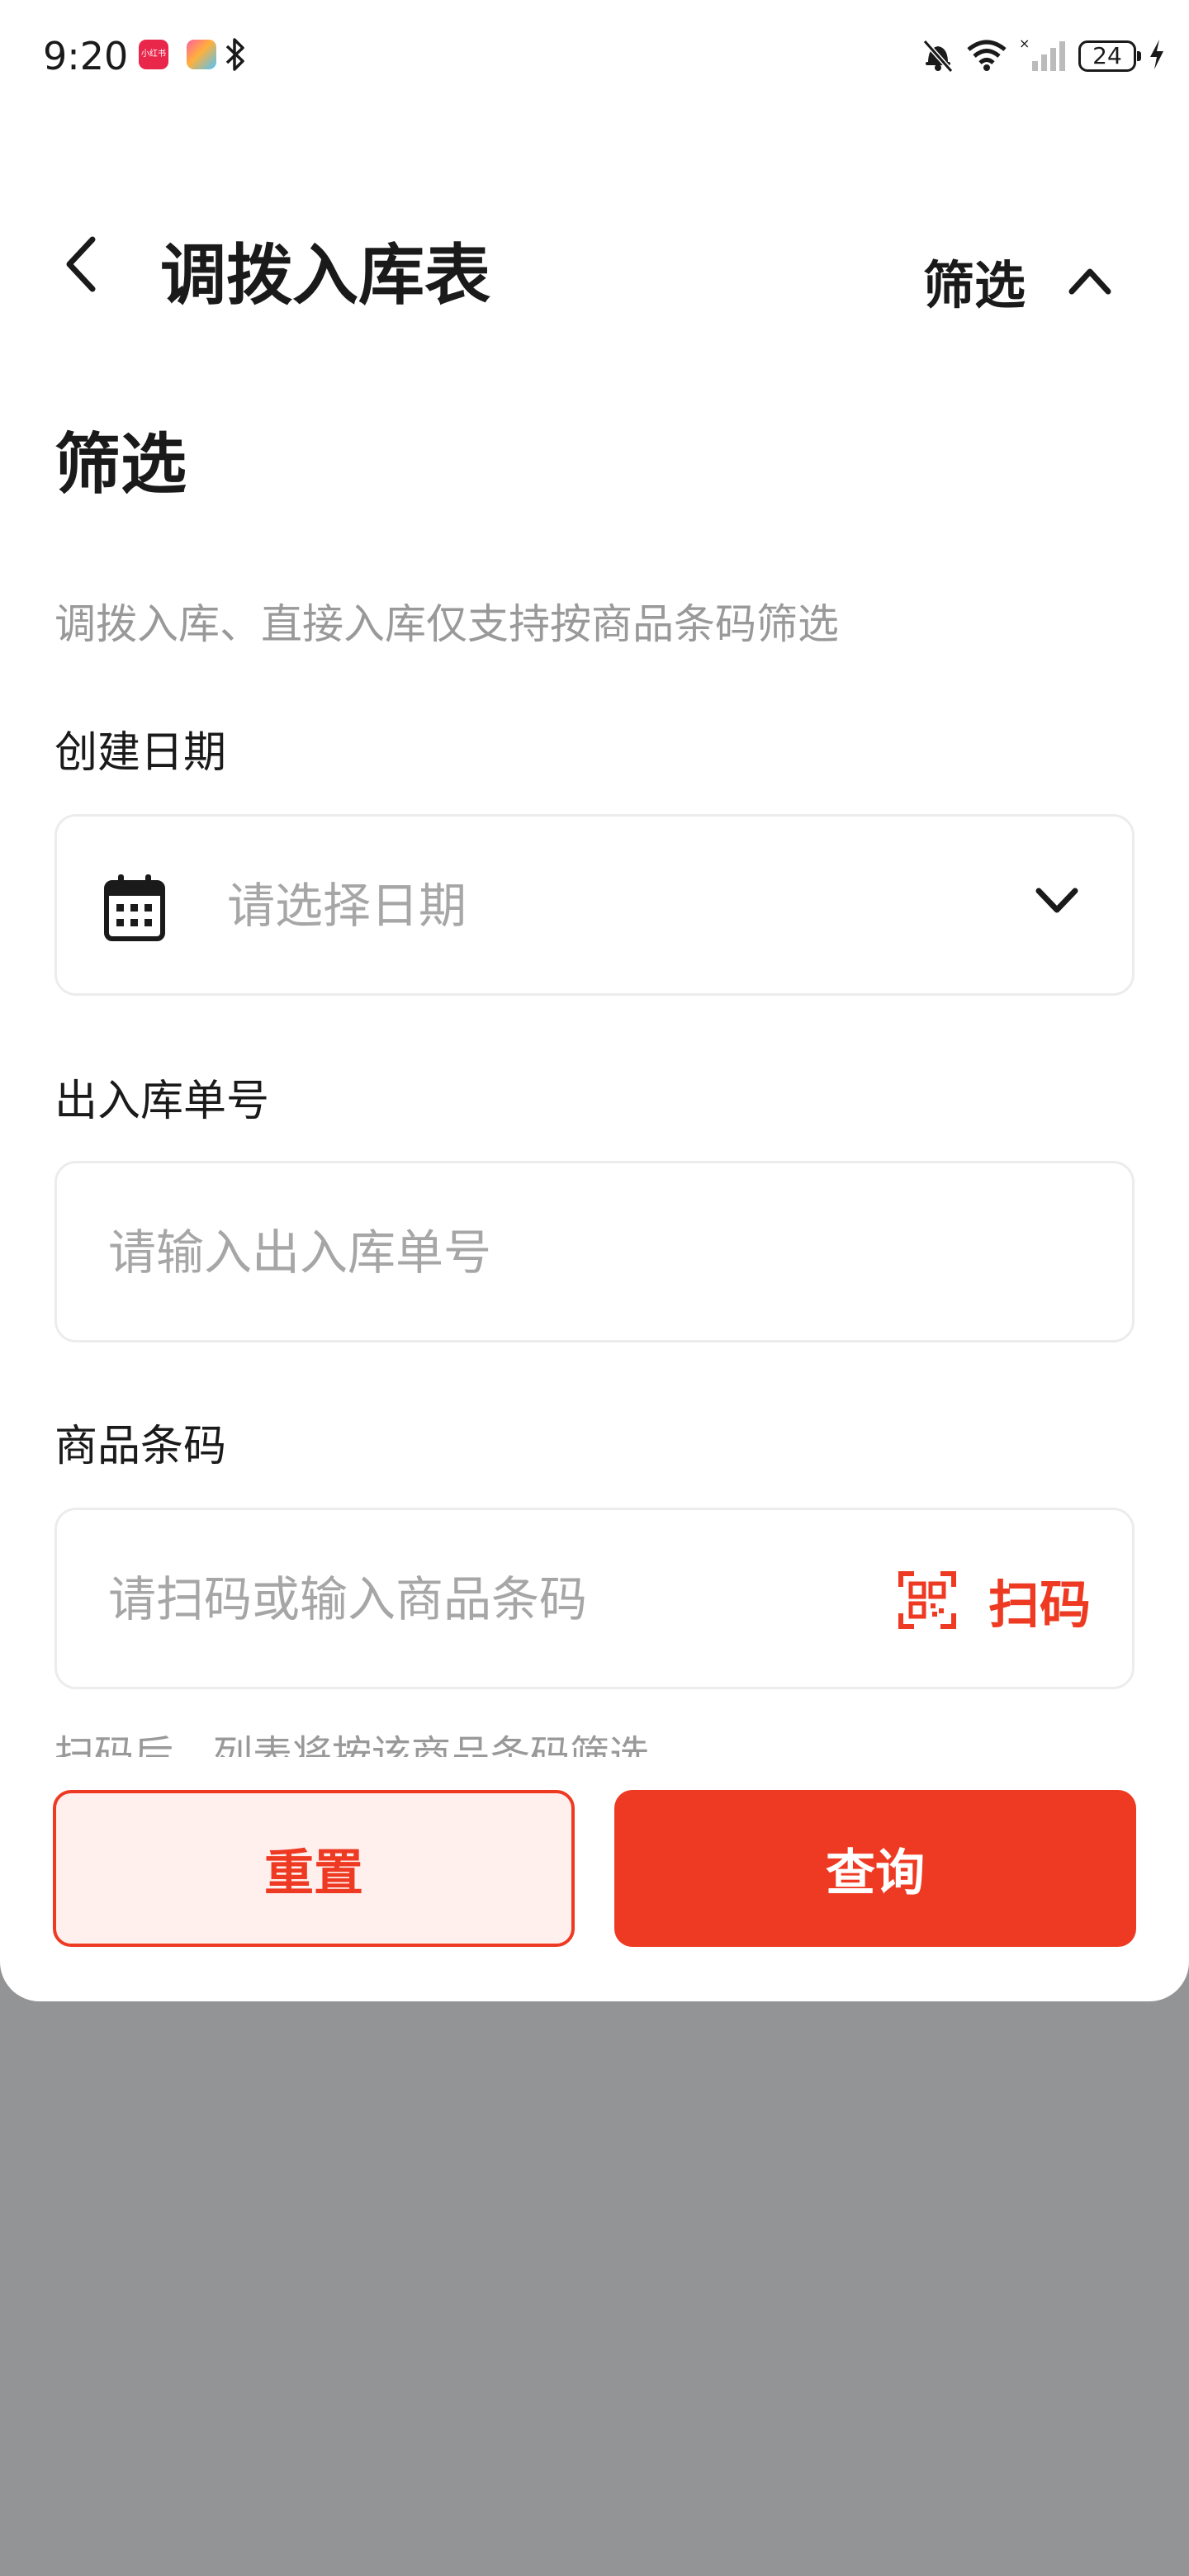 The image size is (1189, 2576). Describe the element at coordinates (134, 909) in the screenshot. I see `calendar-icon` at that location.